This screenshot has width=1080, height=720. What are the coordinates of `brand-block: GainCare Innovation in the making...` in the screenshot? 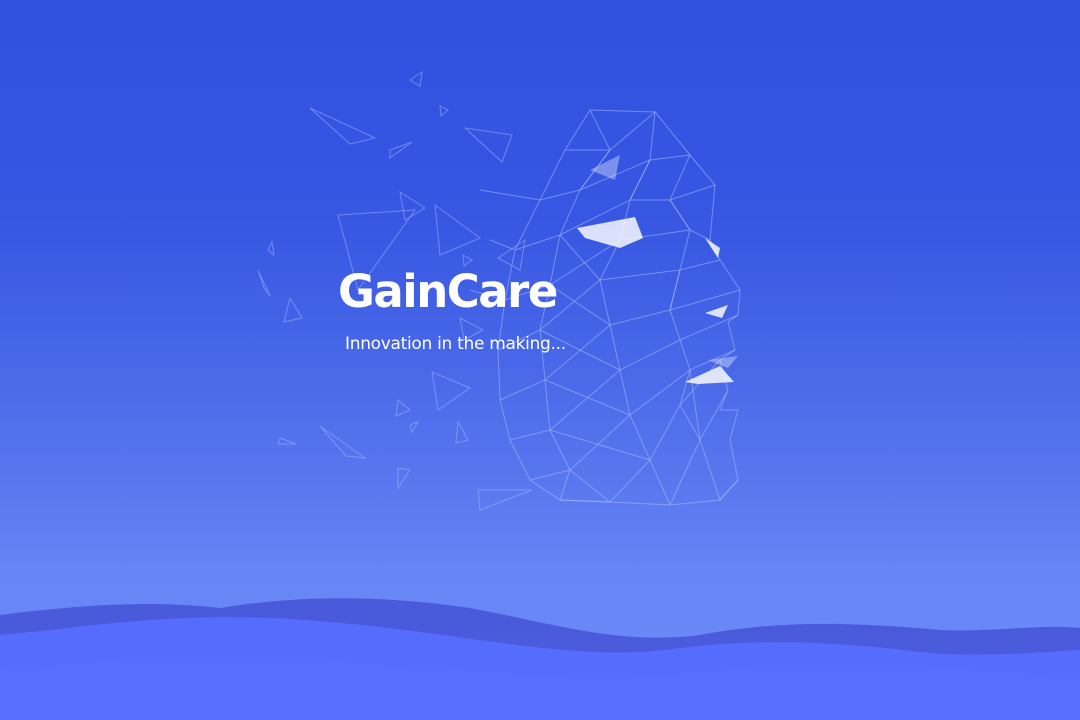 It's located at (548, 315).